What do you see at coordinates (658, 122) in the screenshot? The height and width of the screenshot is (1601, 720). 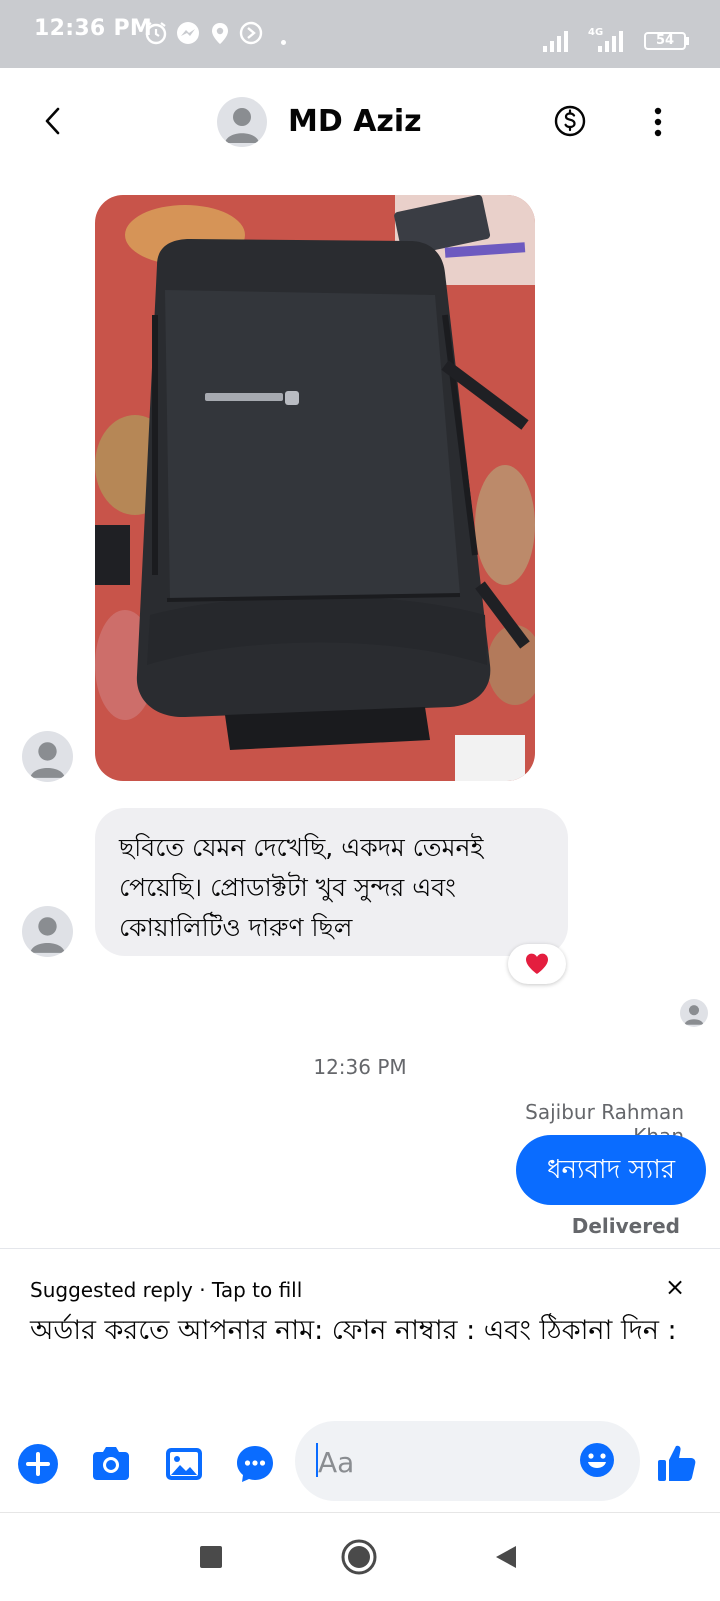 I see `more-vertical-icon` at bounding box center [658, 122].